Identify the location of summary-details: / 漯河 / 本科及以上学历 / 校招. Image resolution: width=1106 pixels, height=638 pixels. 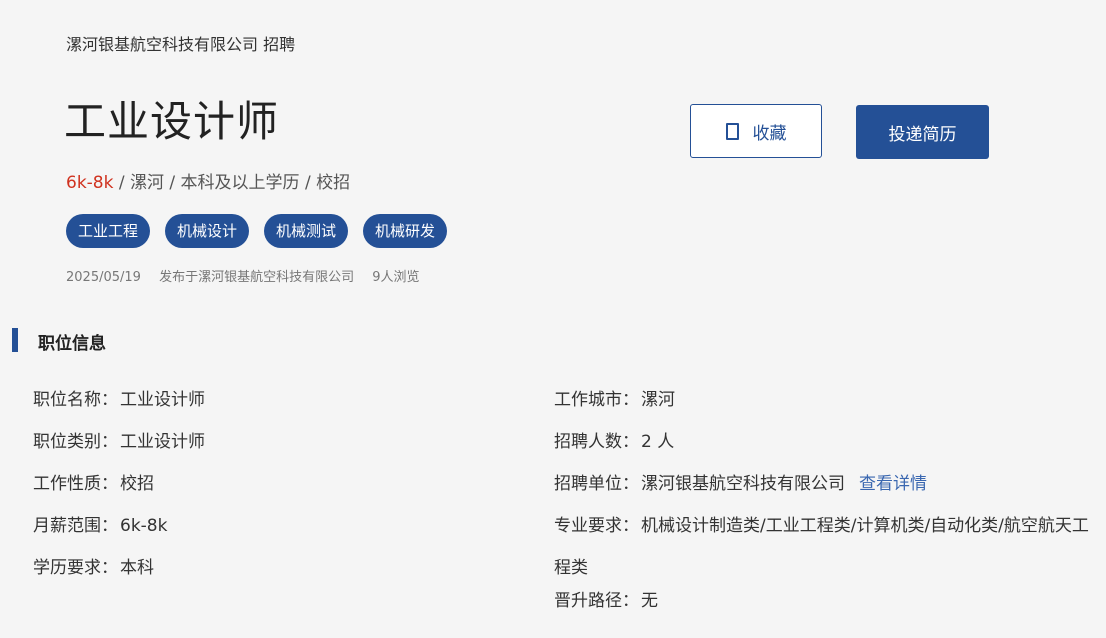
(232, 183).